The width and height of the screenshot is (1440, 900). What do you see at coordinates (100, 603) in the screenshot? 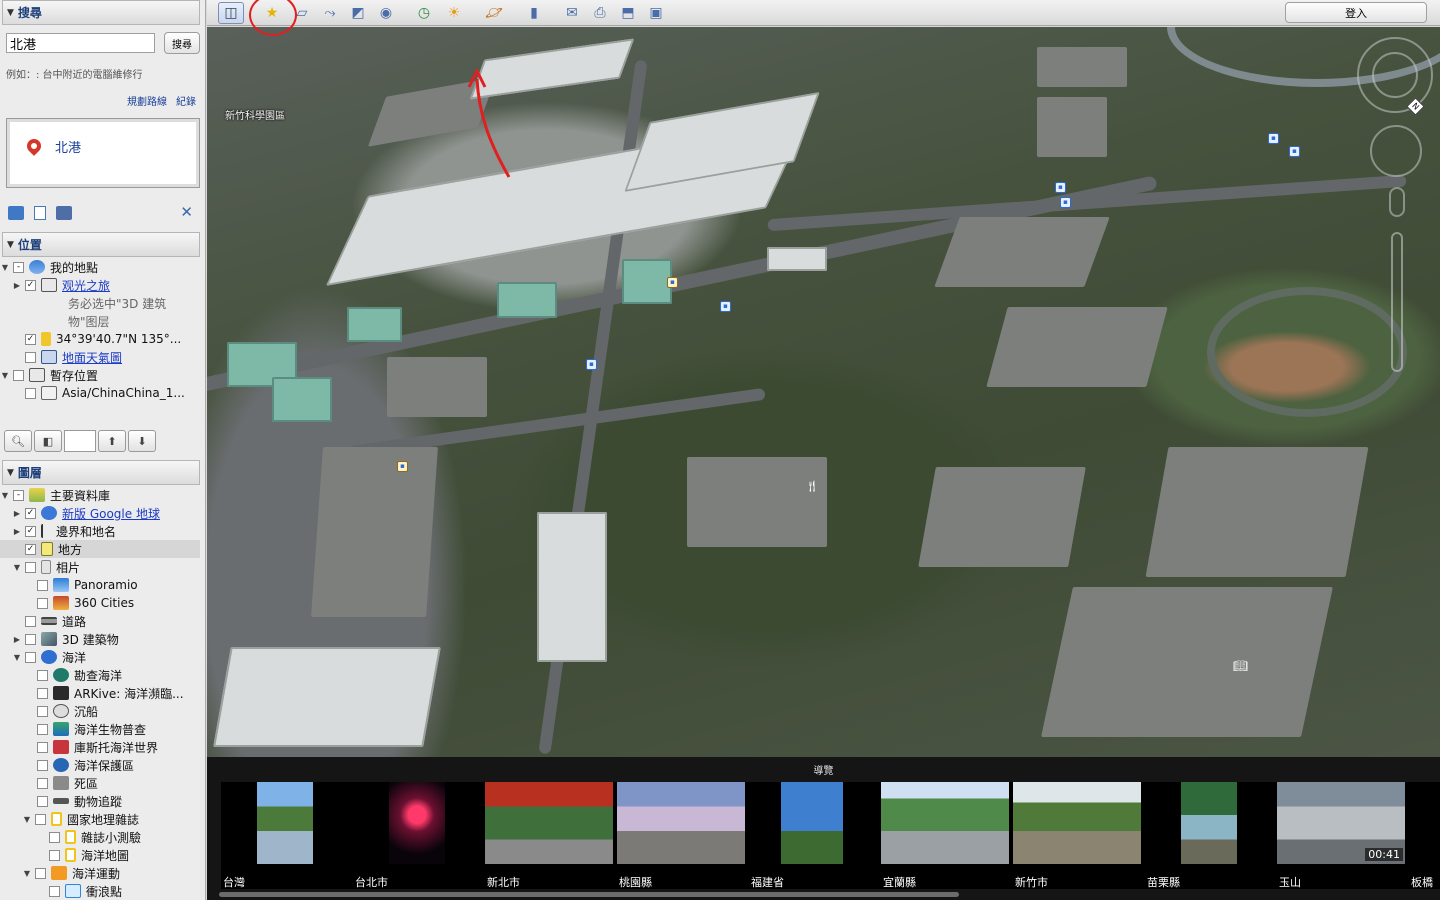
I see `layer-360-cities: 360 Cities` at bounding box center [100, 603].